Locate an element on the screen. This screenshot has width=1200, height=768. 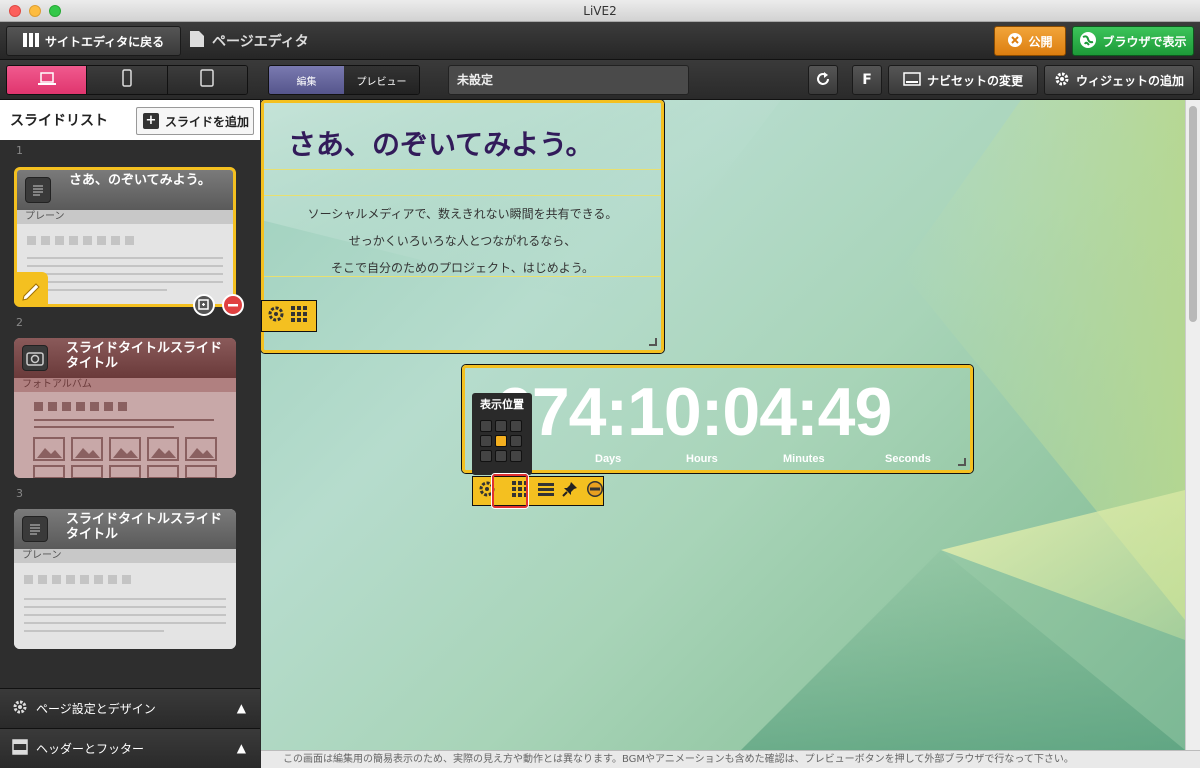
scrollbar-thumb is located at coordinates (1193, 214).